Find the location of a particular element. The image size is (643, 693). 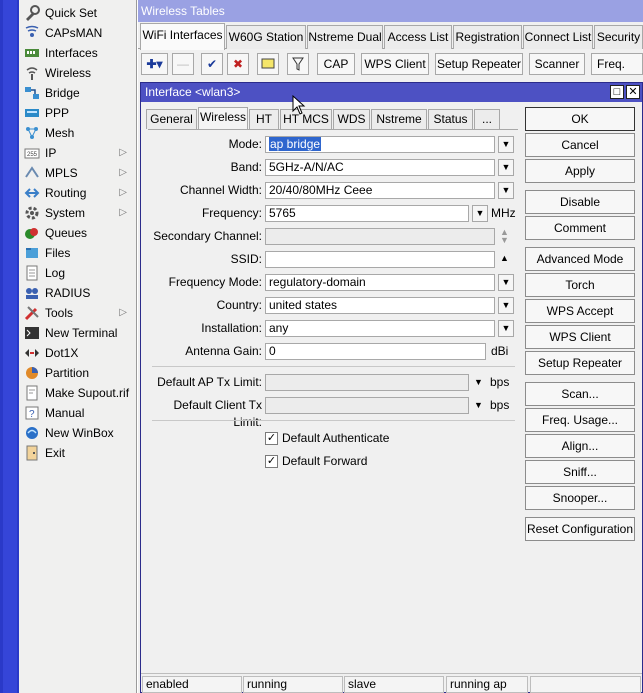

menu-item-radius: RADIUS is located at coordinates (78, 293).